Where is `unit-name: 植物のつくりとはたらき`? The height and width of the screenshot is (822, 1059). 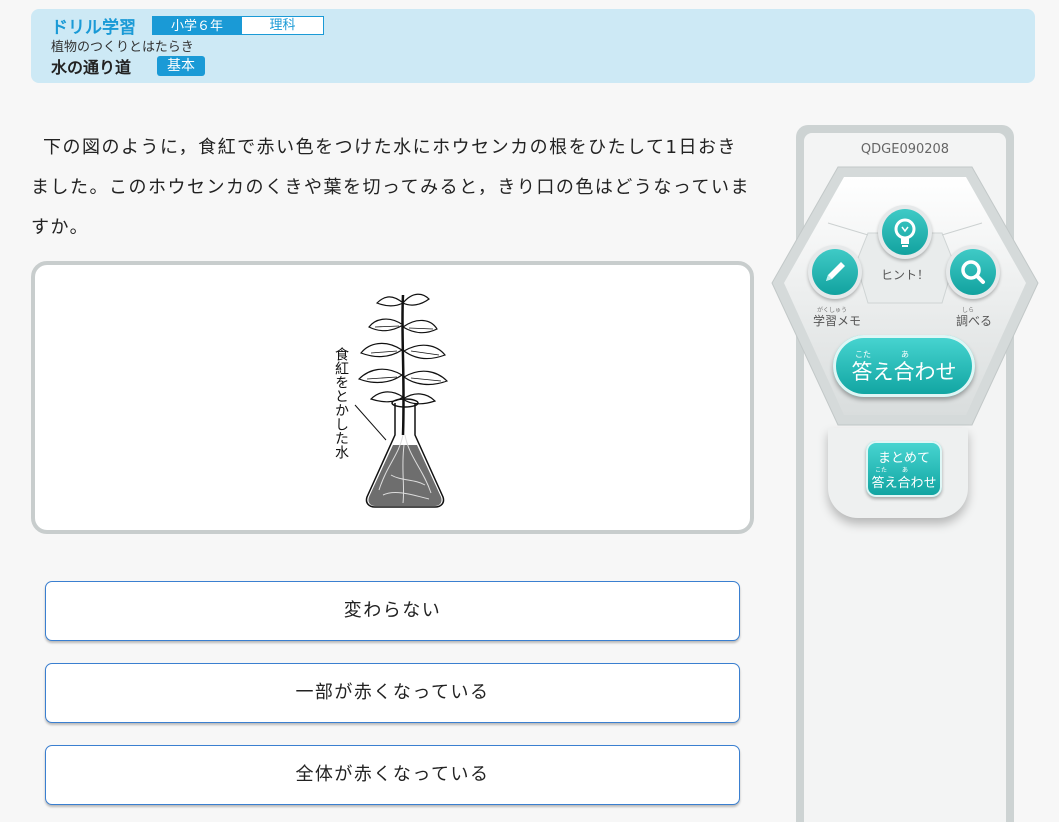 unit-name: 植物のつくりとはたらき is located at coordinates (122, 47).